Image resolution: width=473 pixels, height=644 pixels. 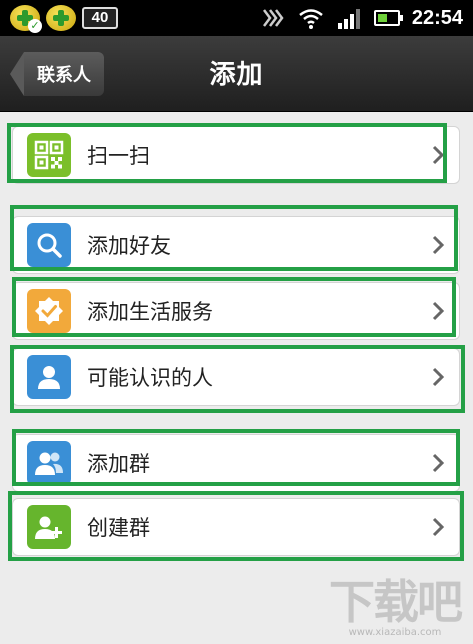 I want to click on menu-item-label: 创建群, so click(x=118, y=528).